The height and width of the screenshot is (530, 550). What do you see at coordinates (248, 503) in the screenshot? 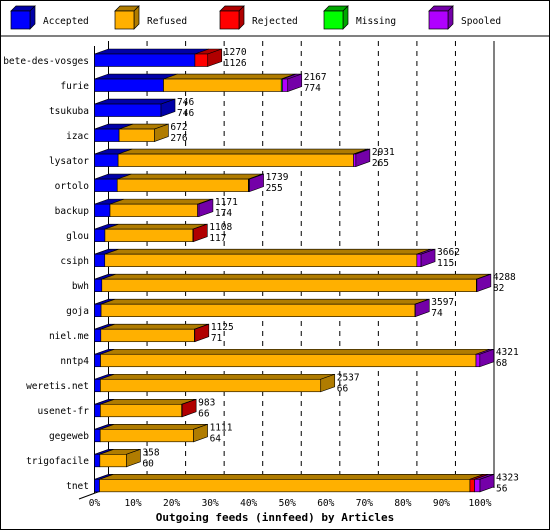
I see `x-tick-label: 40%` at bounding box center [248, 503].